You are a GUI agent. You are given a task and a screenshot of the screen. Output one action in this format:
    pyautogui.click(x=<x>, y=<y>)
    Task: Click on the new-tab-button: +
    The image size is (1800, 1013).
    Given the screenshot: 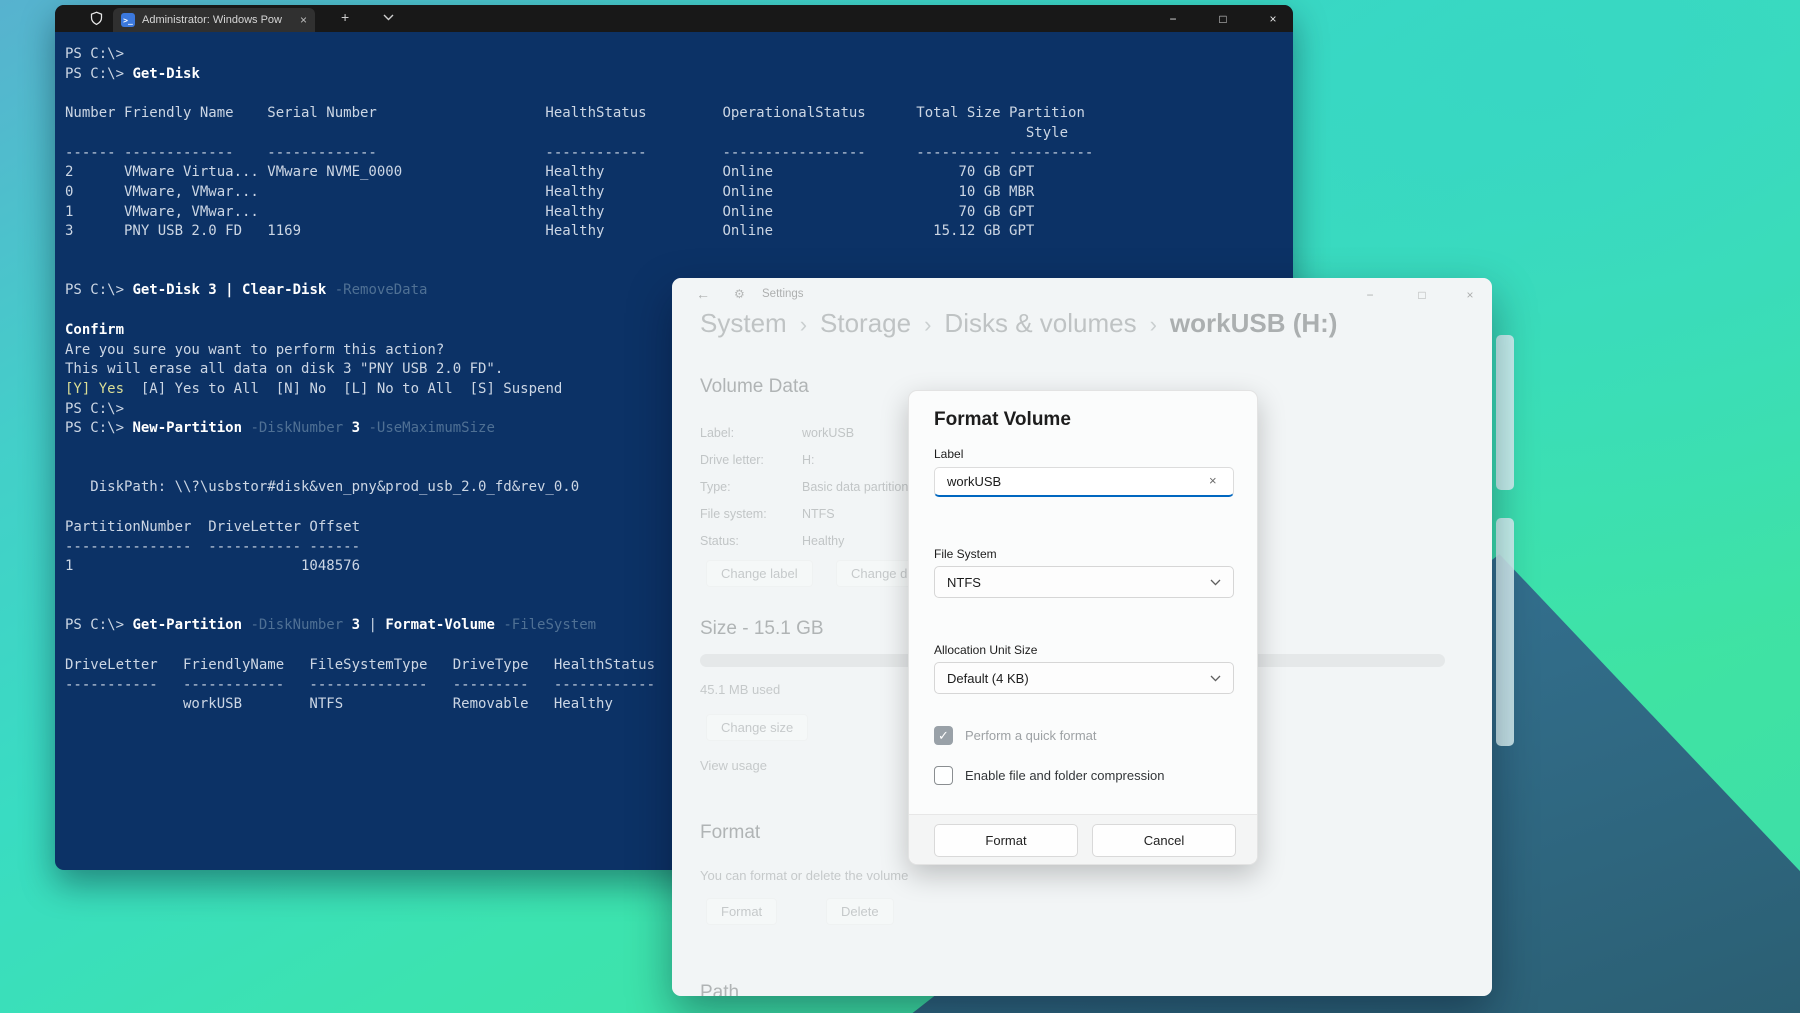 What is the action you would take?
    pyautogui.click(x=345, y=17)
    